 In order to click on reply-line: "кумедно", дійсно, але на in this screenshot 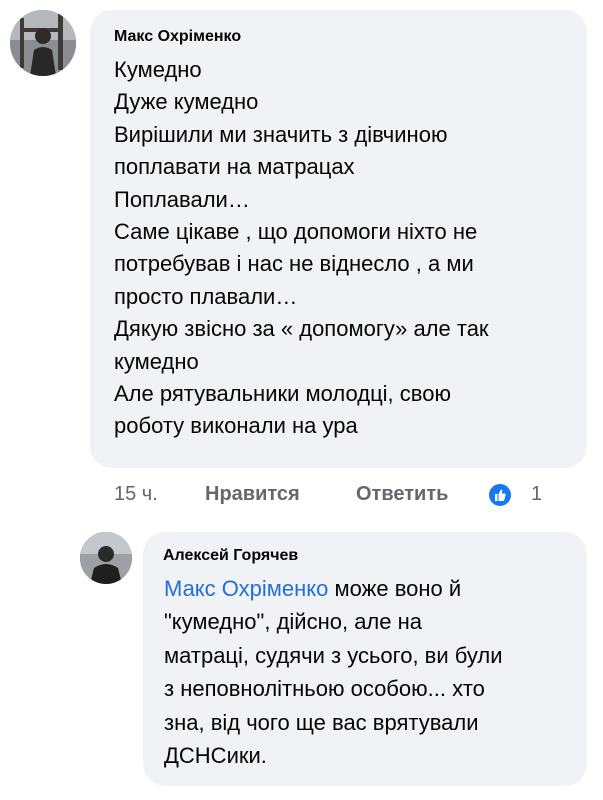, I will do `click(293, 622)`.